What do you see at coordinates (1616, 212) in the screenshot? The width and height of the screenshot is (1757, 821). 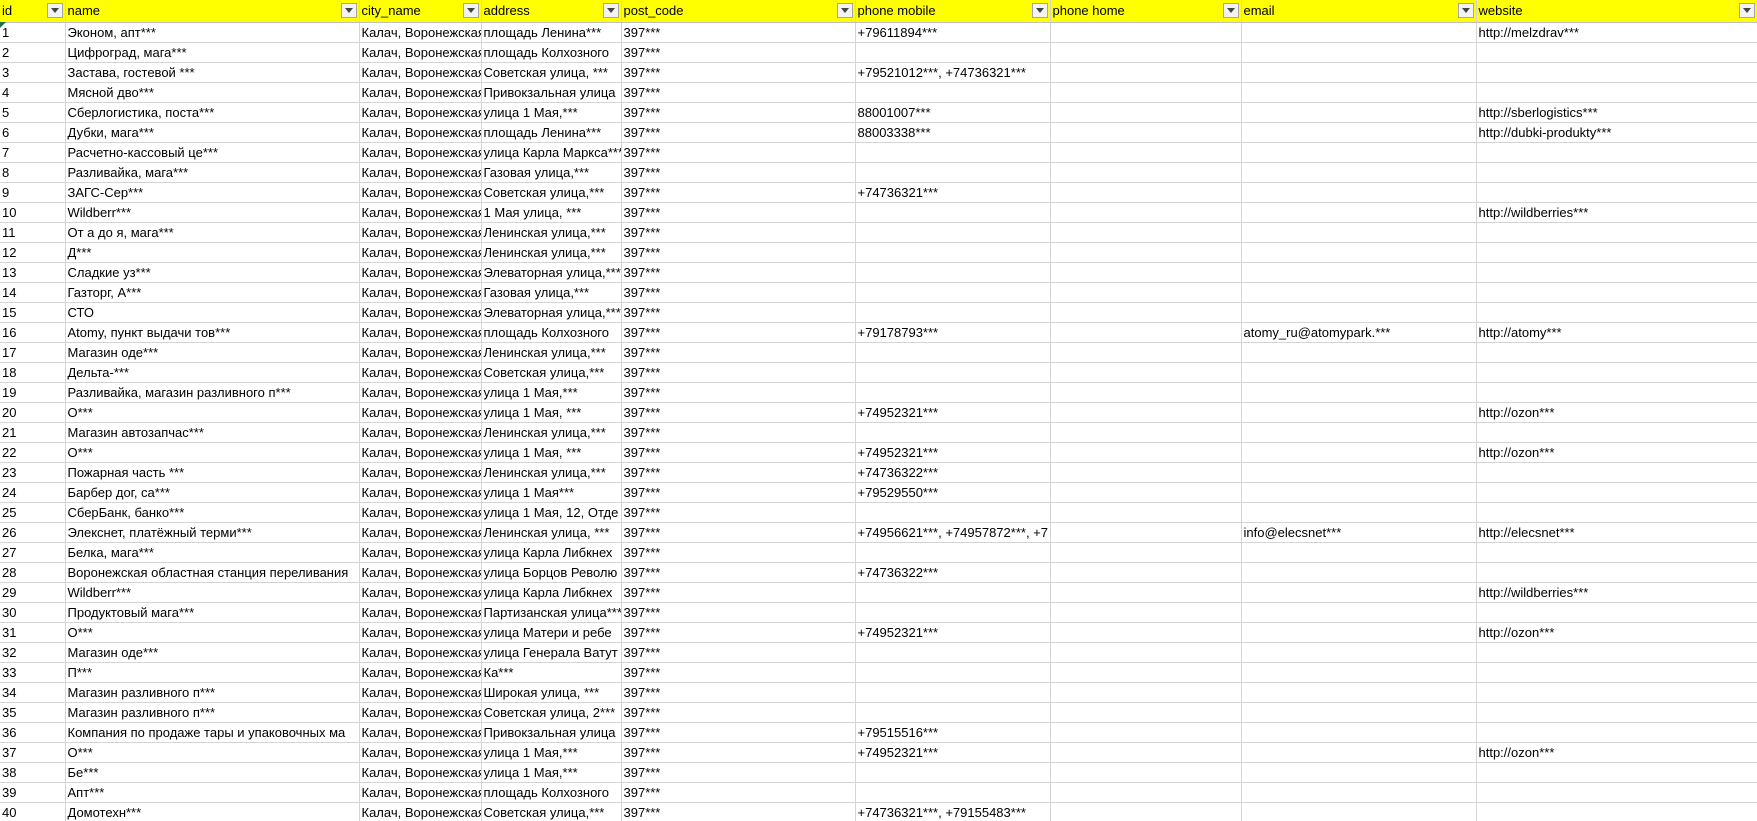 I see `cell-website: http://wildberries***` at bounding box center [1616, 212].